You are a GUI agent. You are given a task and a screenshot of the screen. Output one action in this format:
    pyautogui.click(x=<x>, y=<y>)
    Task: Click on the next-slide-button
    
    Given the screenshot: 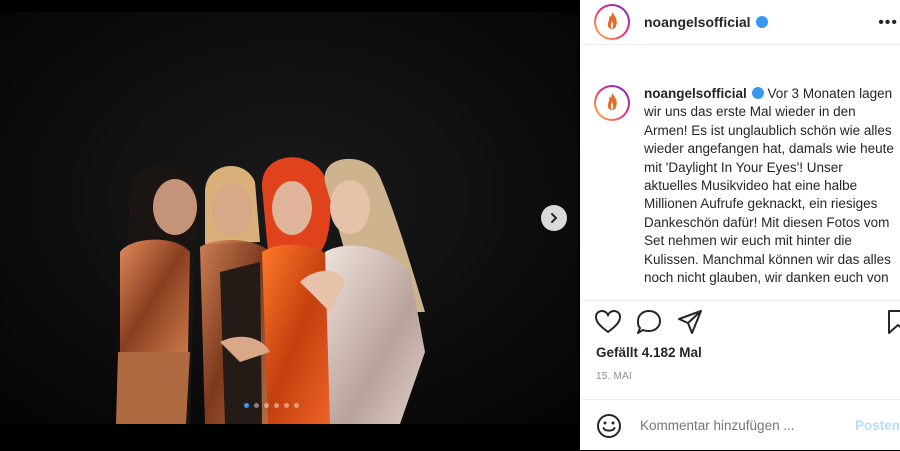 What is the action you would take?
    pyautogui.click(x=554, y=218)
    